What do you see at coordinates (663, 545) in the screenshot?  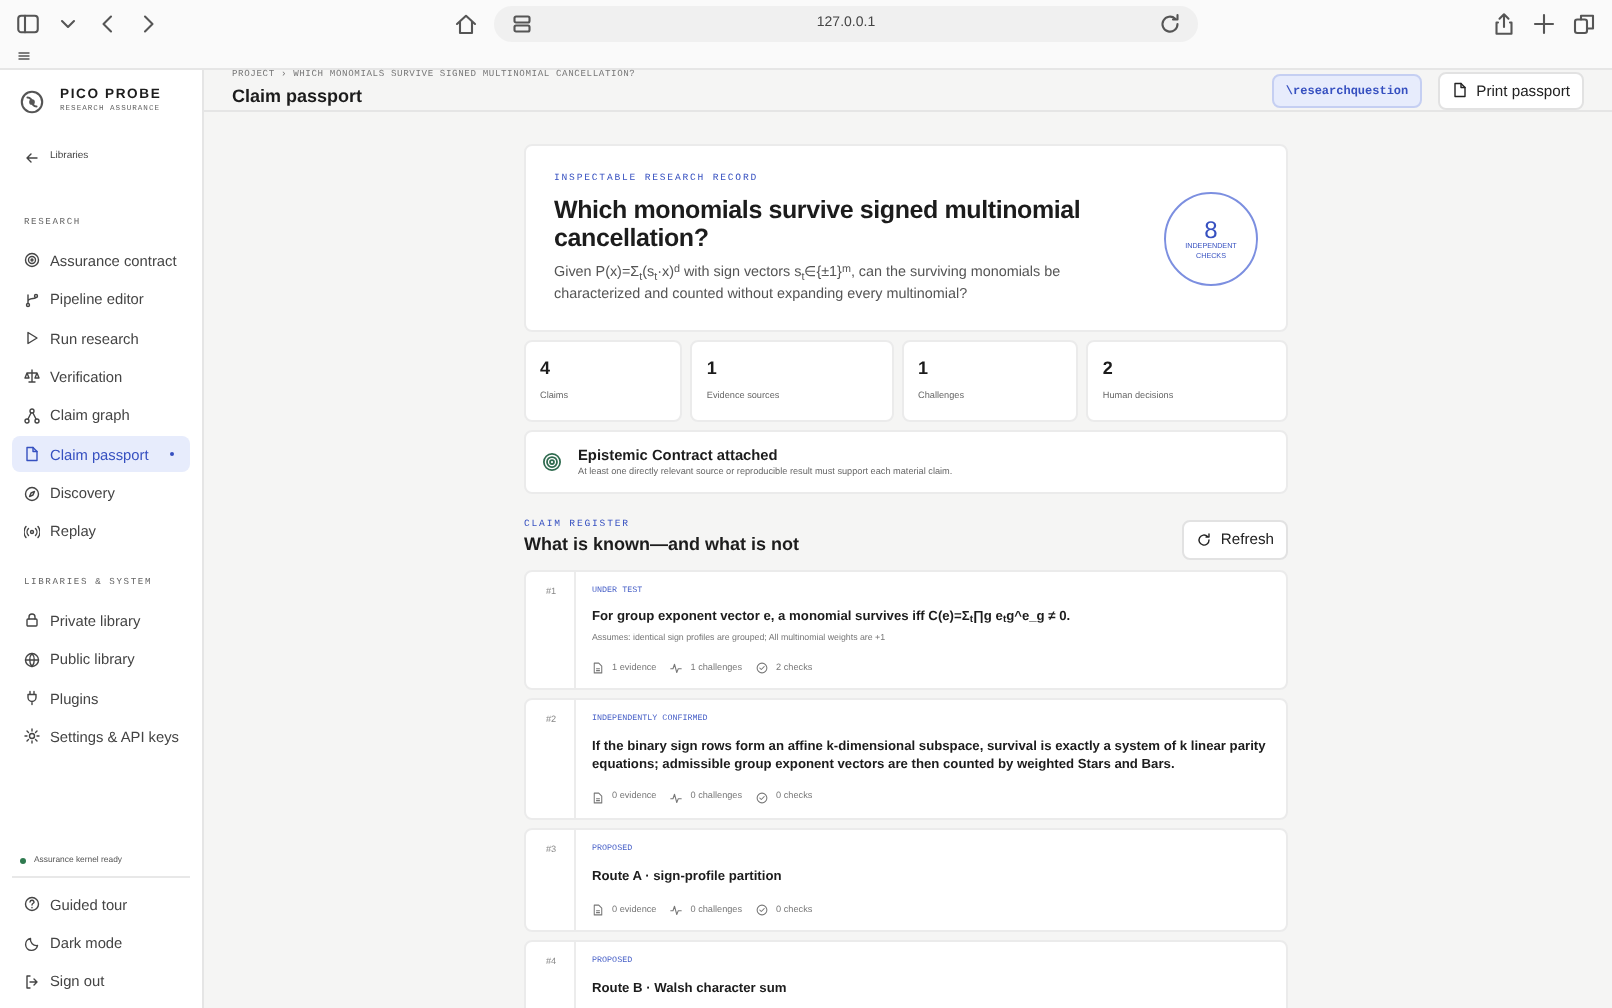 I see `section-title: What is known—and what is not` at bounding box center [663, 545].